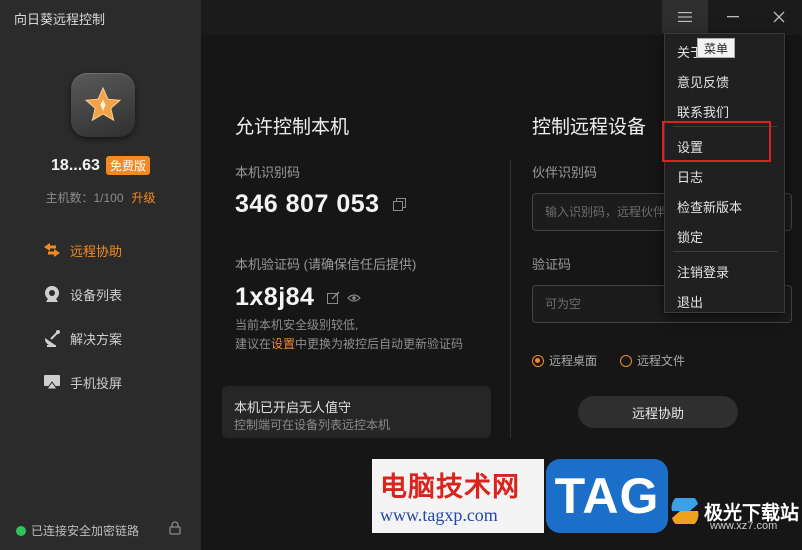 The width and height of the screenshot is (802, 550). I want to click on settings-highlight-box, so click(716, 141).